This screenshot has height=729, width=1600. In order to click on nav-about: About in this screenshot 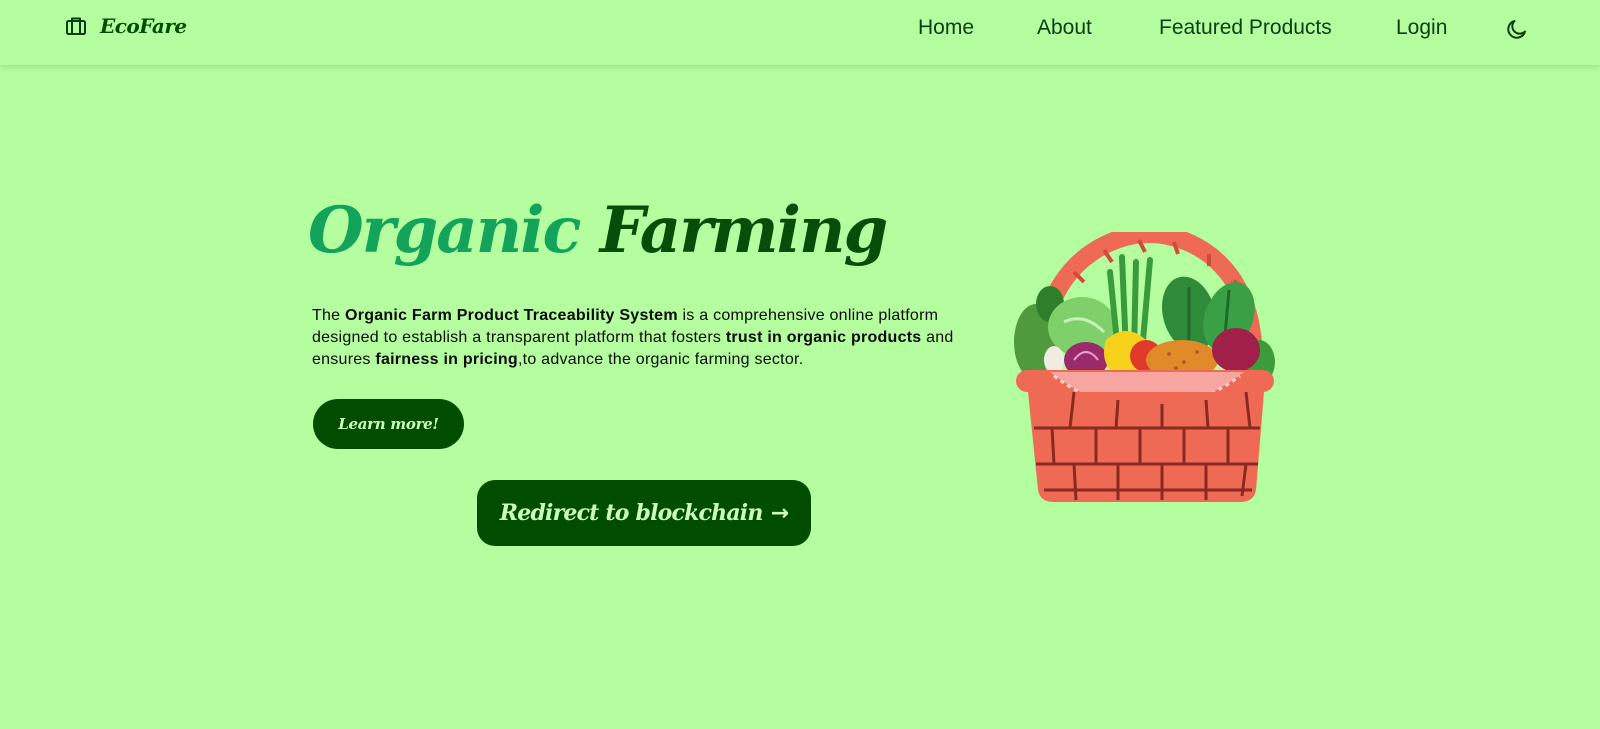, I will do `click(1064, 28)`.